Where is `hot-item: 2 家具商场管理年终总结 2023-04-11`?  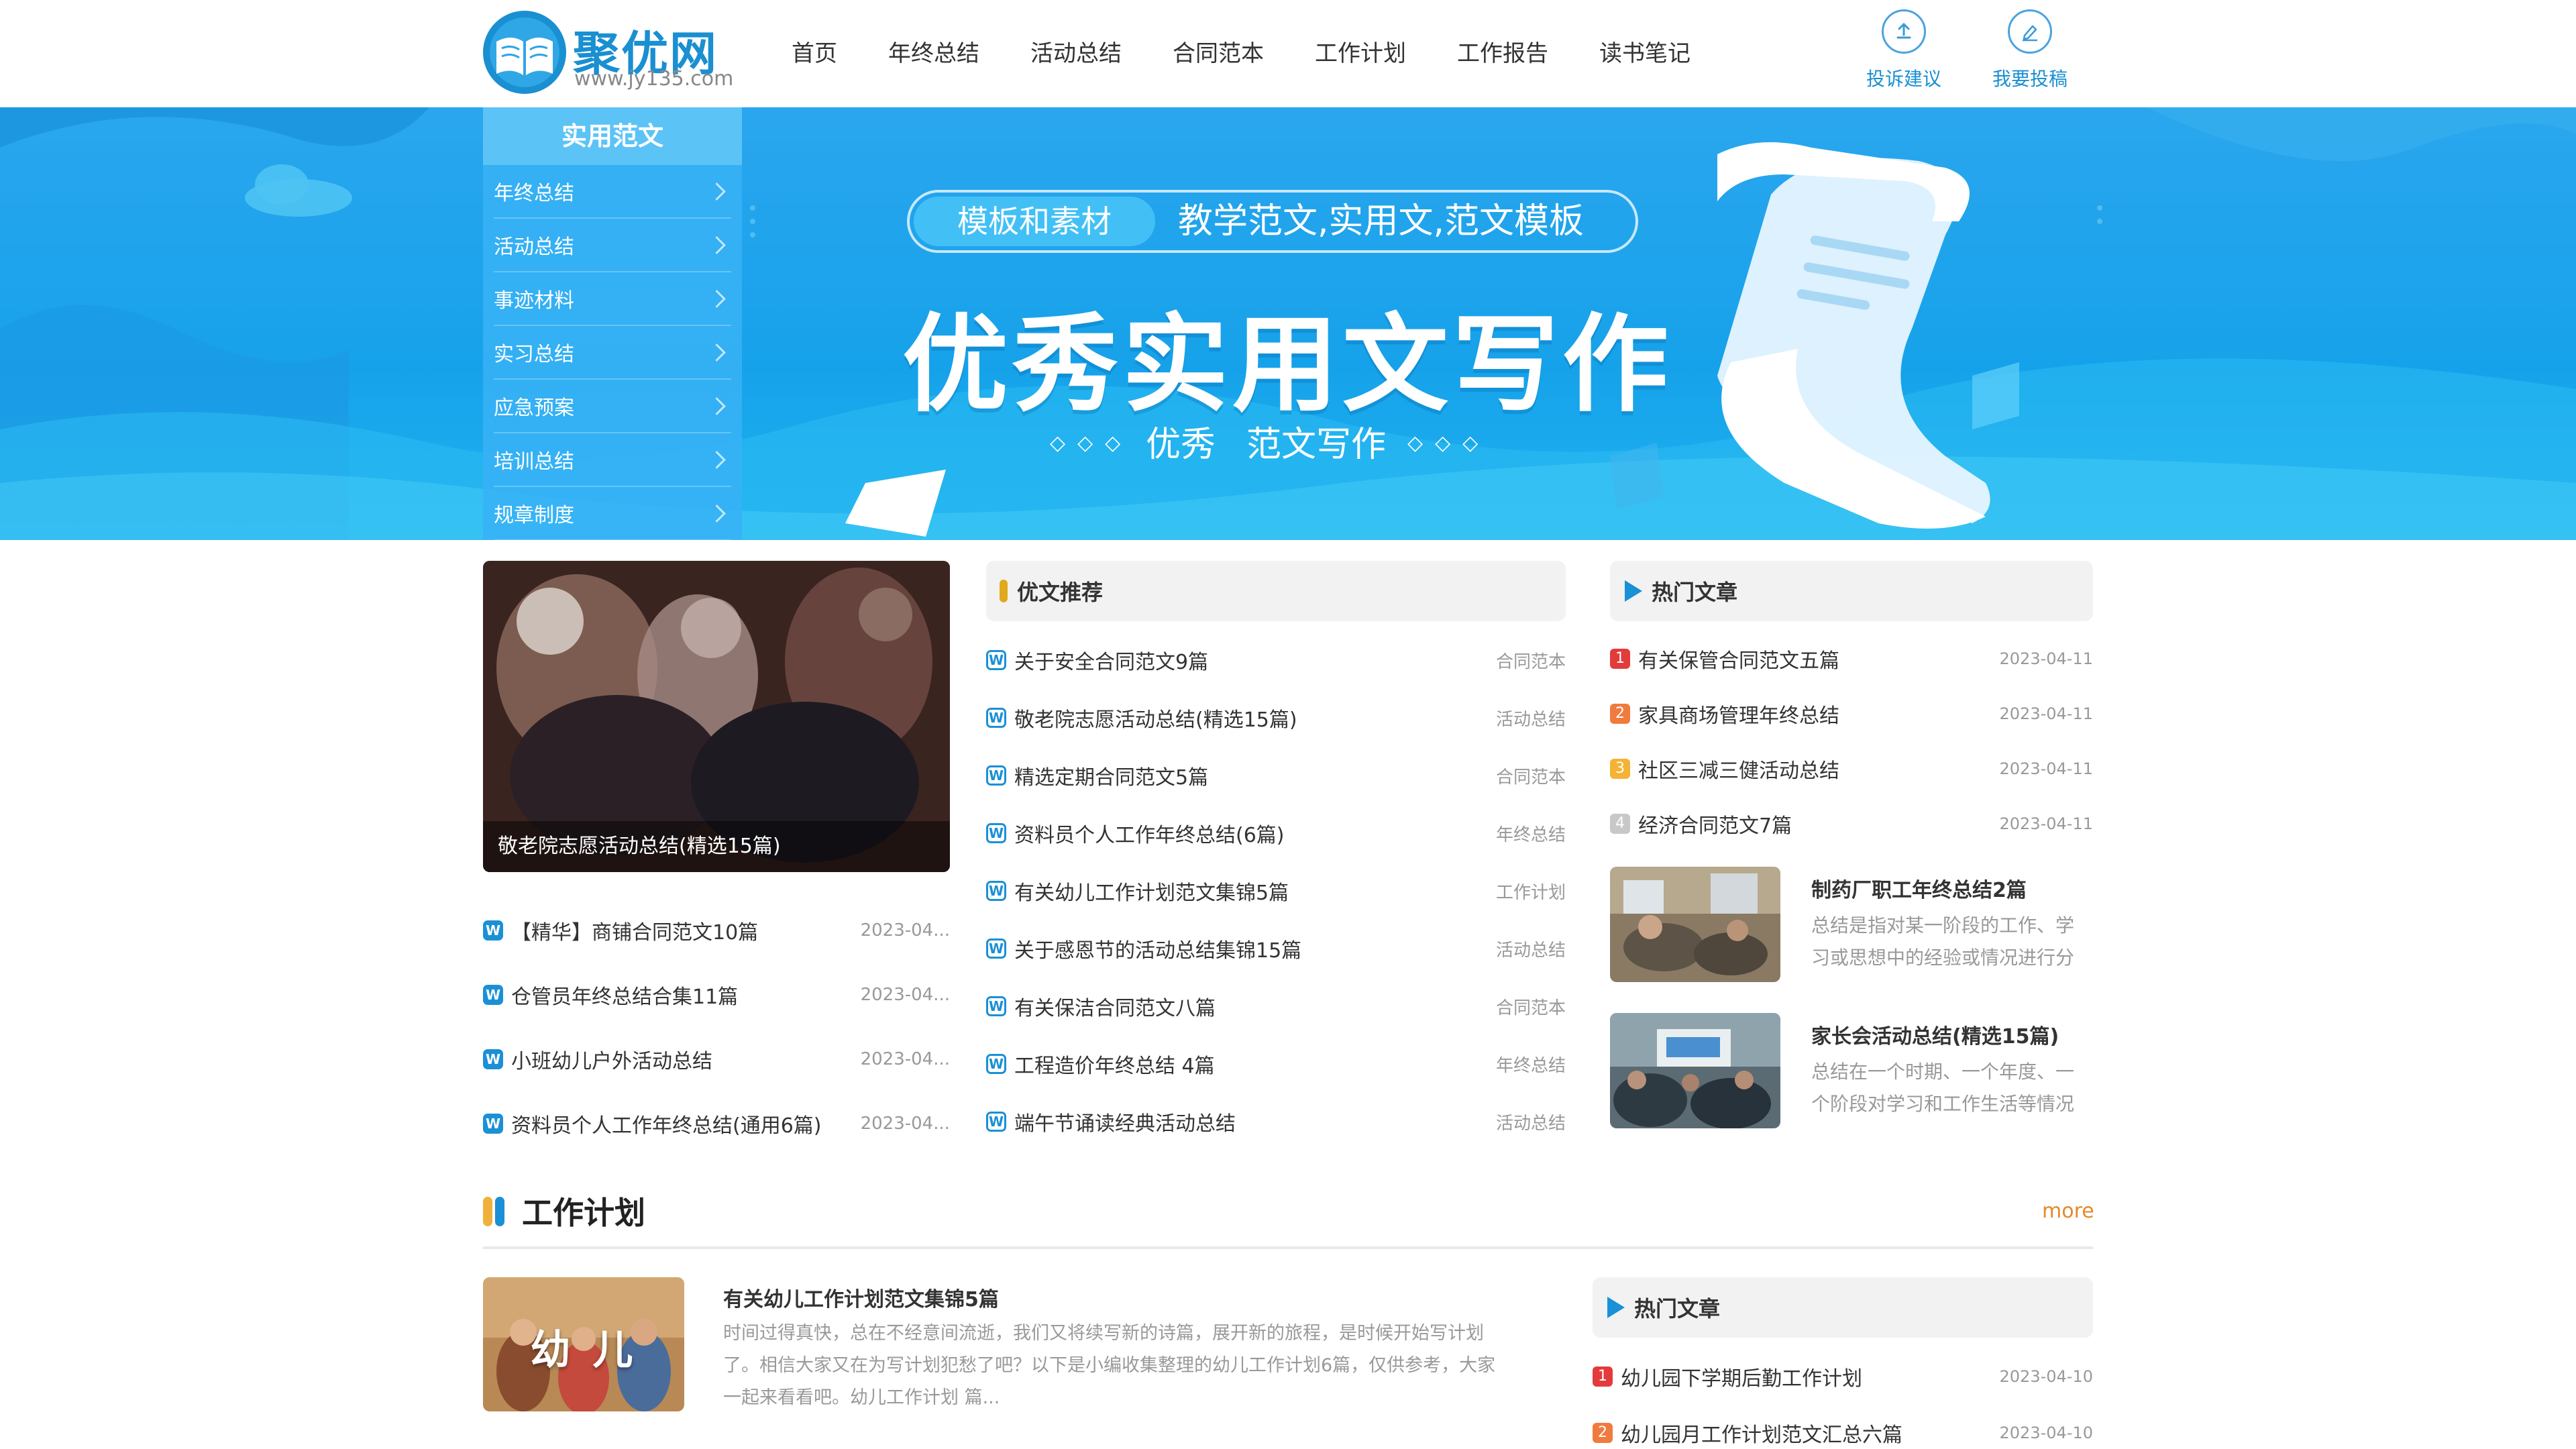 hot-item: 2 家具商场管理年终总结 2023-04-11 is located at coordinates (1851, 714).